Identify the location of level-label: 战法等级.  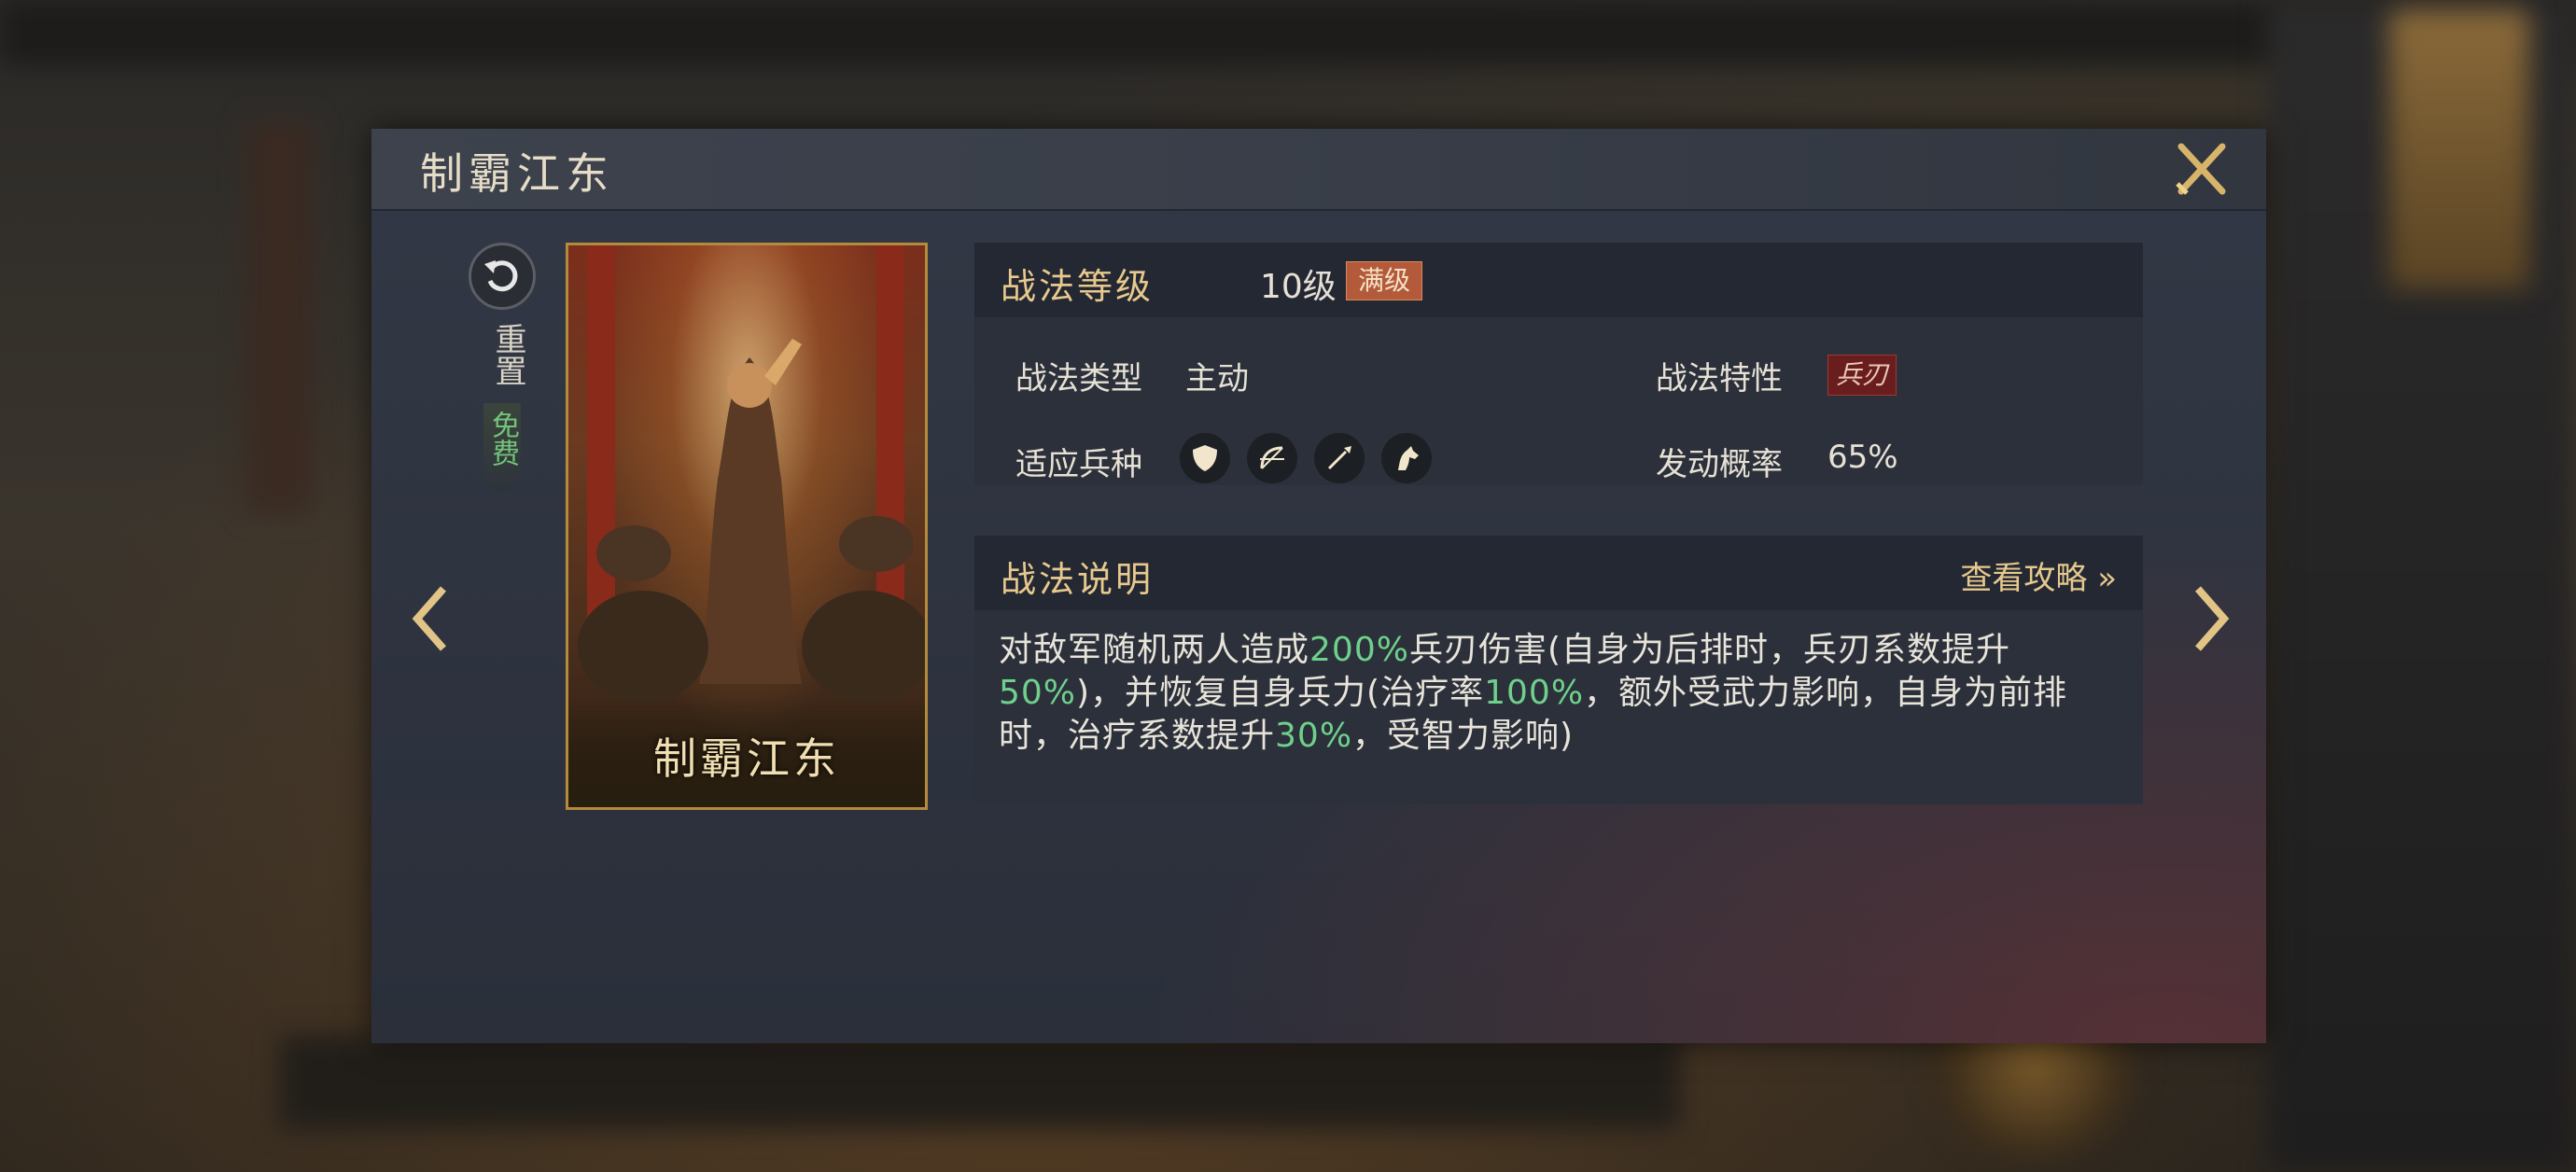
(1078, 286).